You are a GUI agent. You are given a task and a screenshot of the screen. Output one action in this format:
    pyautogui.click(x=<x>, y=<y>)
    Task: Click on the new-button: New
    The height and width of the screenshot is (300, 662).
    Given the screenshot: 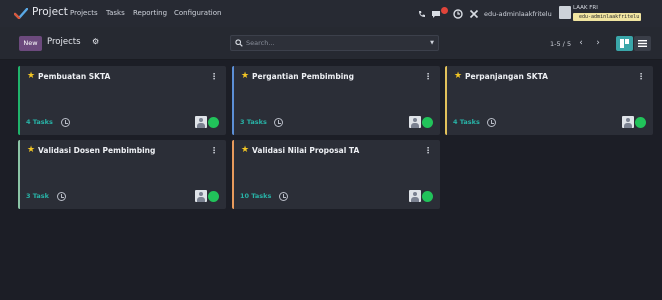 What is the action you would take?
    pyautogui.click(x=30, y=43)
    